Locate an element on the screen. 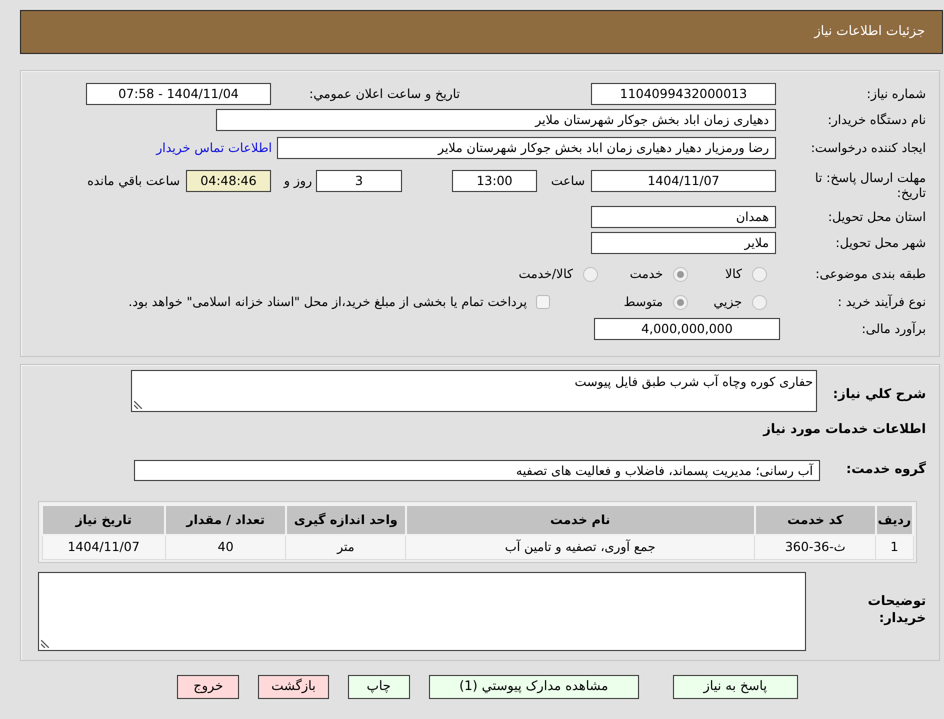 The width and height of the screenshot is (944, 719). need-number-field: 1104099432000013 is located at coordinates (683, 94).